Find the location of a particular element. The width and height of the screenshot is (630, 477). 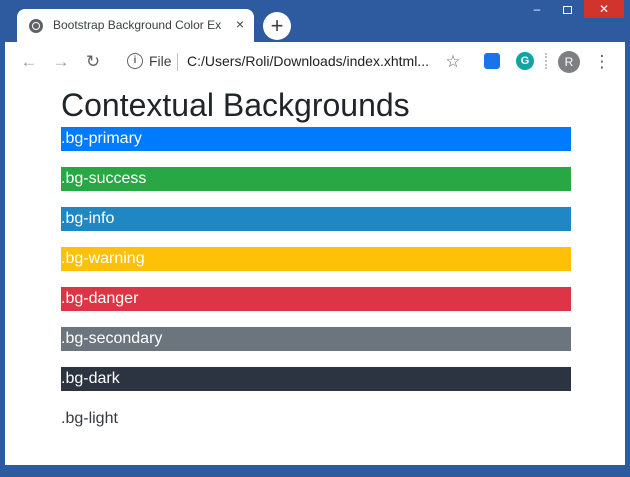

back-icon: ← is located at coordinates (29, 62).